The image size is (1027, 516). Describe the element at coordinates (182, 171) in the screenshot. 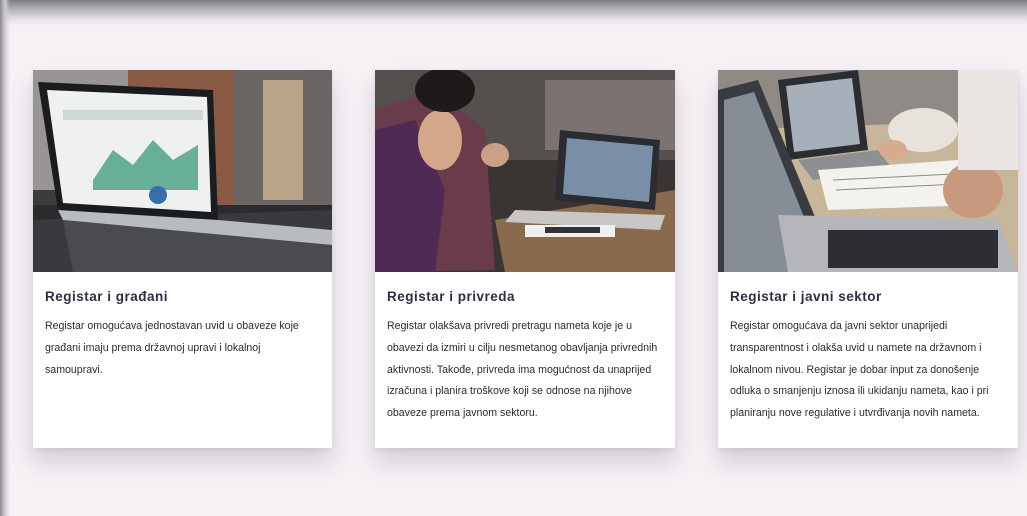

I see `laptop-dashboard-photo-icon` at that location.